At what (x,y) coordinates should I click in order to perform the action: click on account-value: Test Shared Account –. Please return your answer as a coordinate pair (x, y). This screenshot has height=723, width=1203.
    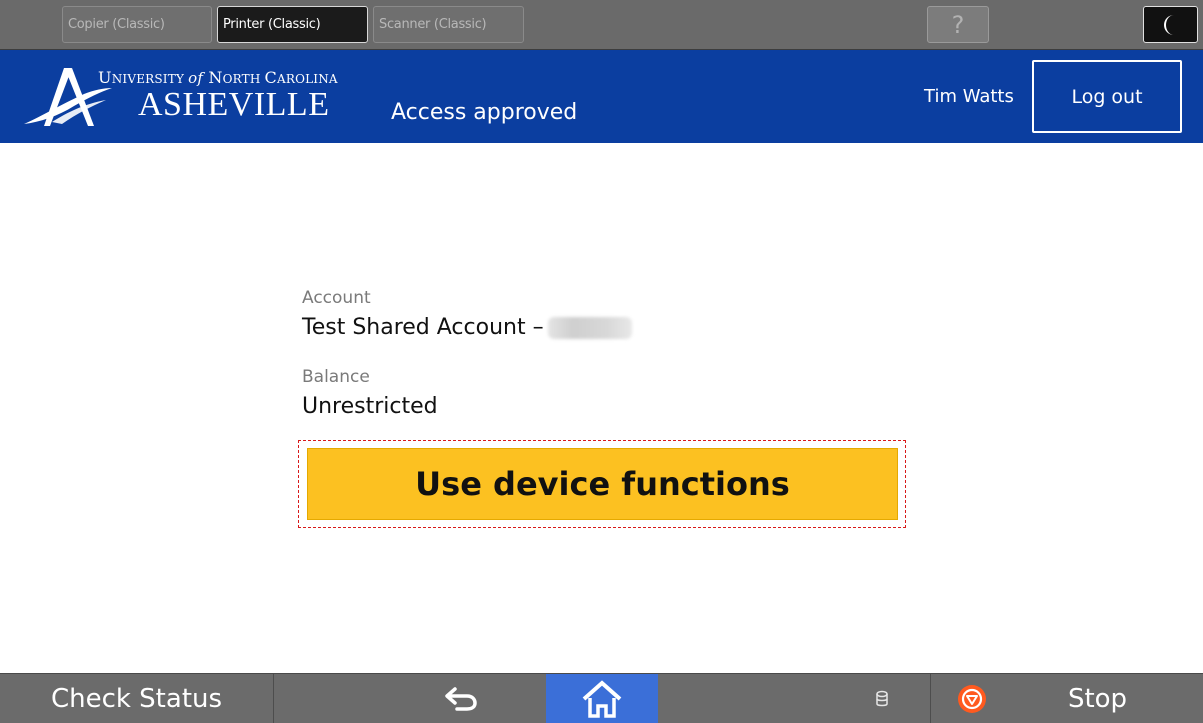
    Looking at the image, I should click on (467, 327).